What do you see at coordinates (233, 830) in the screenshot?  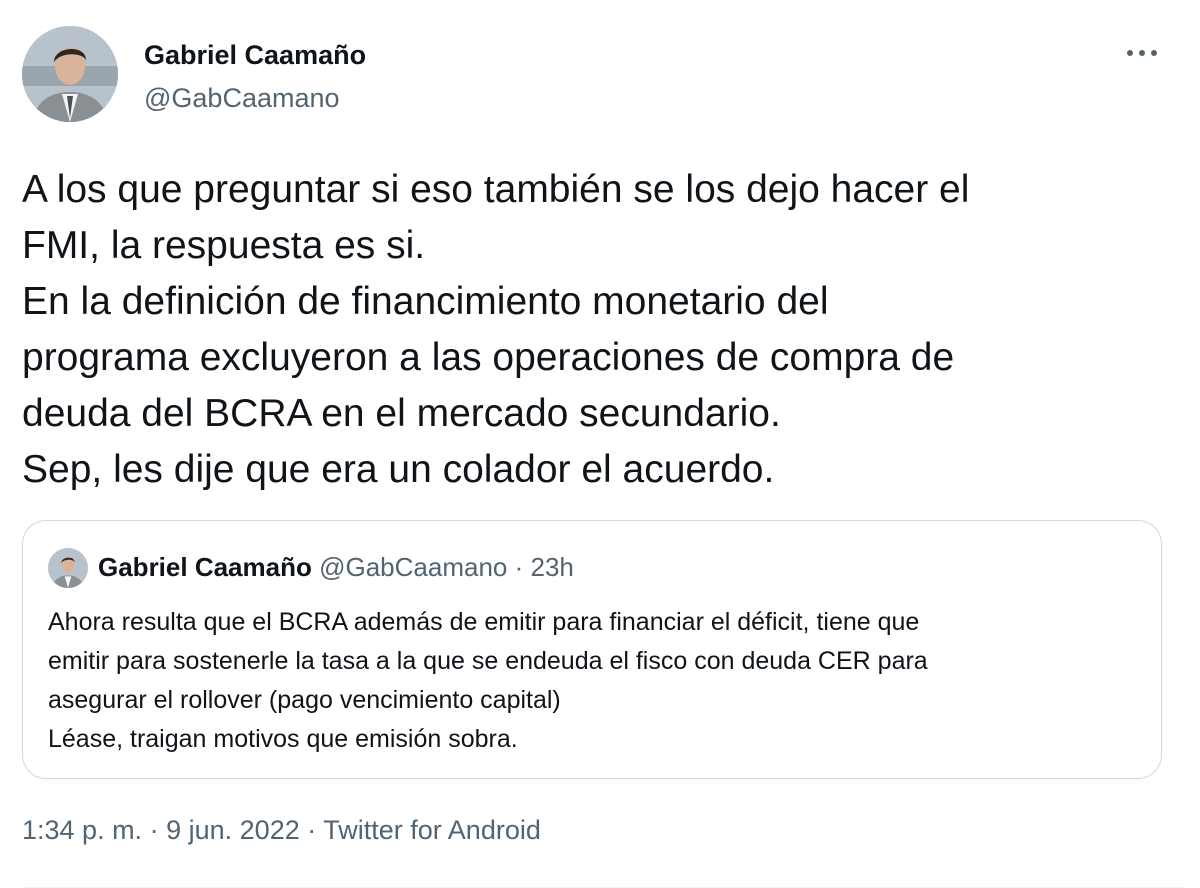 I see `tweet-date: 9 jun. 2022` at bounding box center [233, 830].